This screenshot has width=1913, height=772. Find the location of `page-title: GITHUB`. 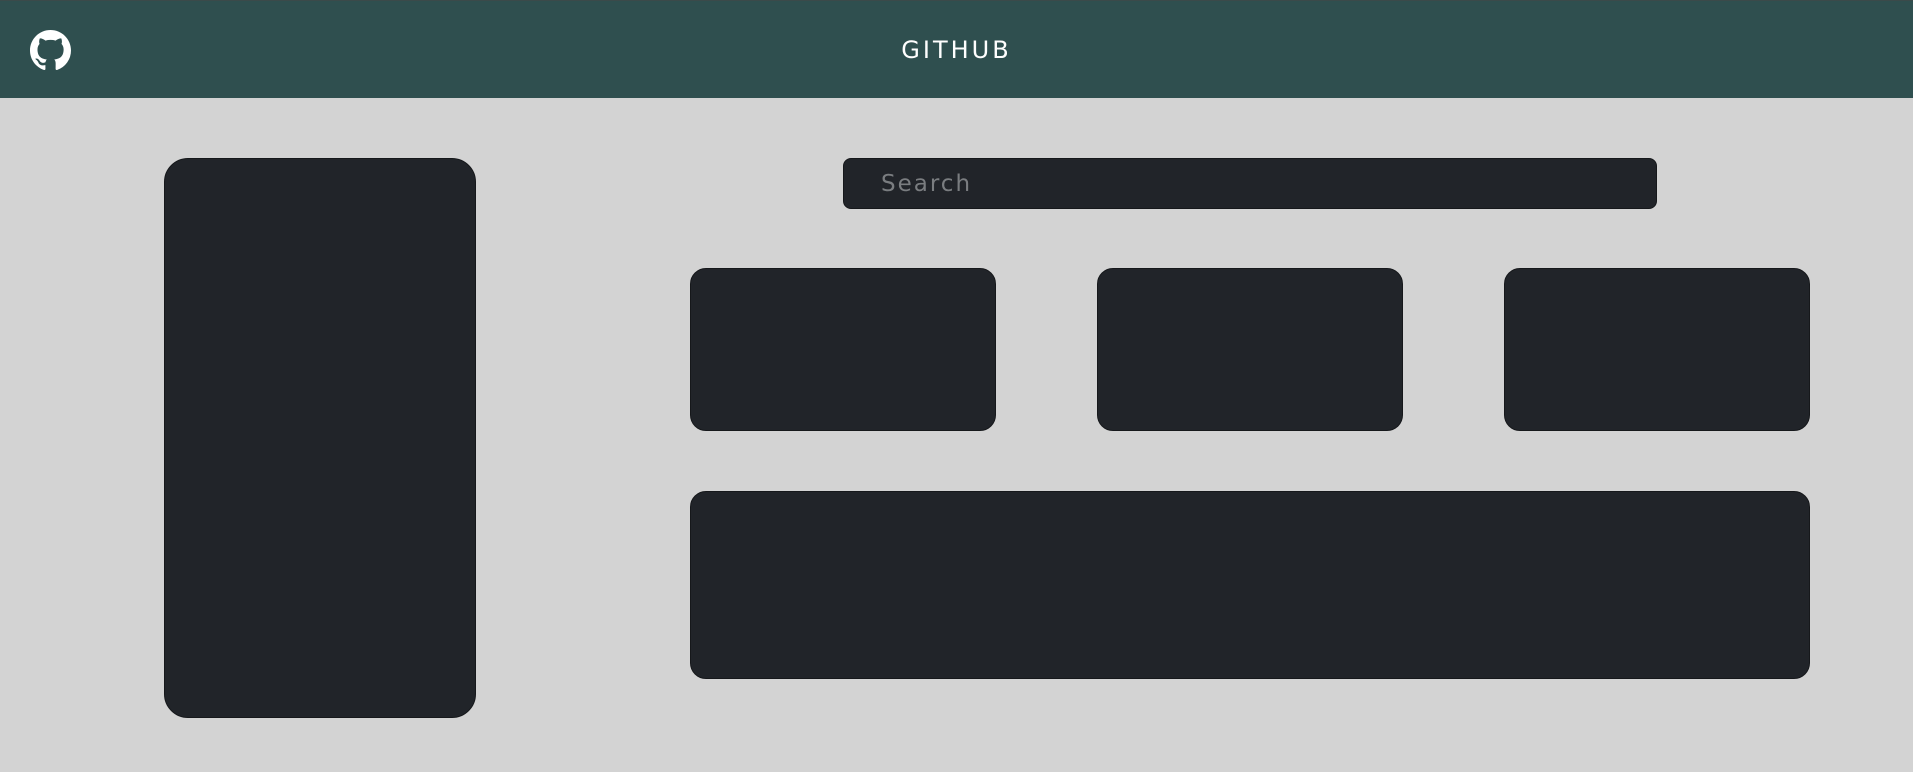

page-title: GITHUB is located at coordinates (956, 50).